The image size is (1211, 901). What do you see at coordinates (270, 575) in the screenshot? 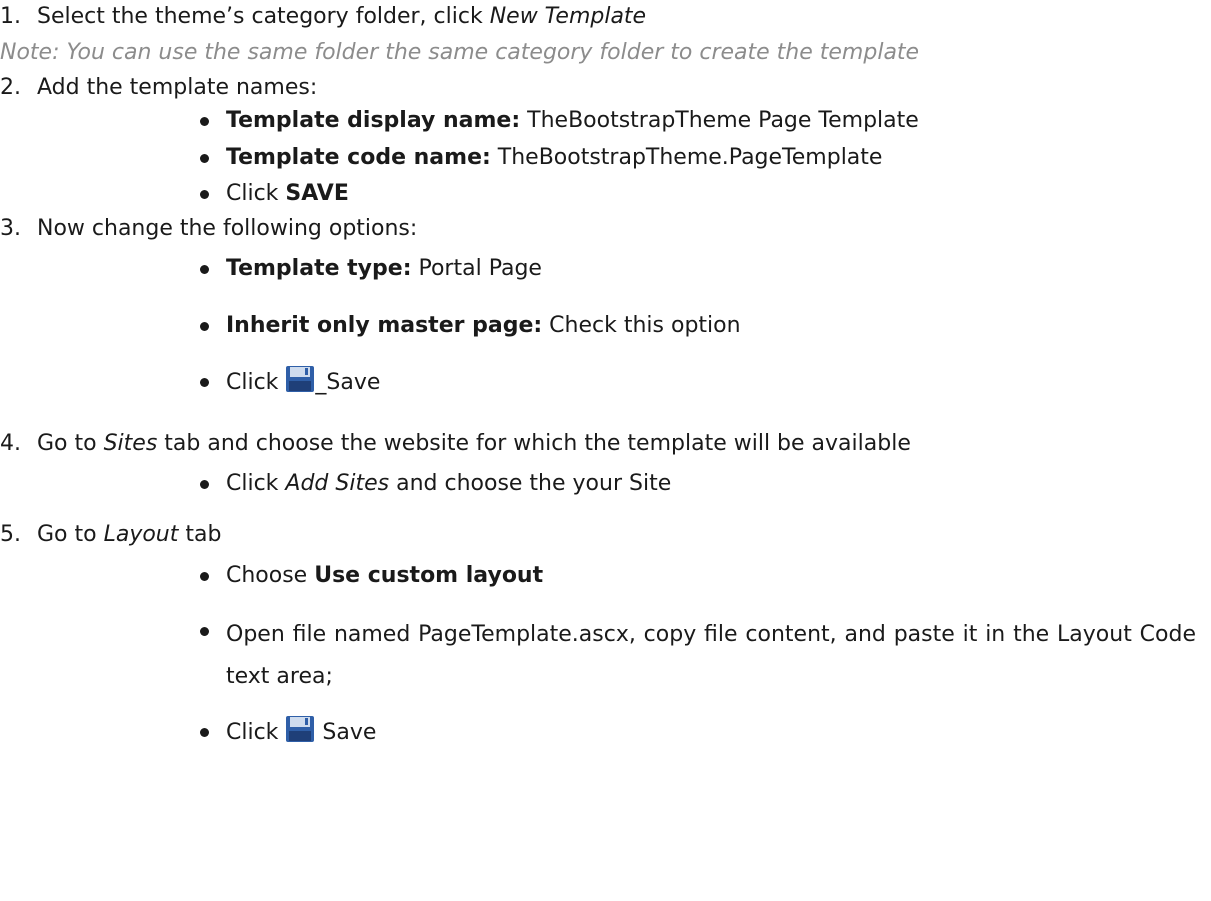
I see `item-text: Choose` at bounding box center [270, 575].